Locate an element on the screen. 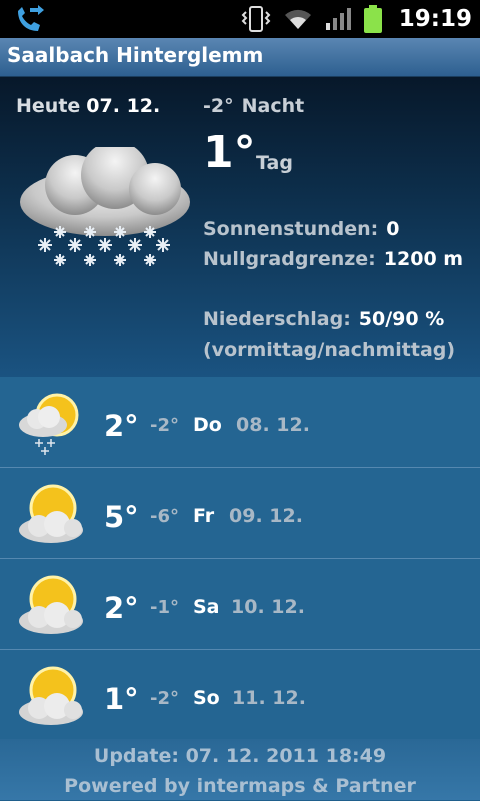  forecast-date: 10. 12. is located at coordinates (268, 607).